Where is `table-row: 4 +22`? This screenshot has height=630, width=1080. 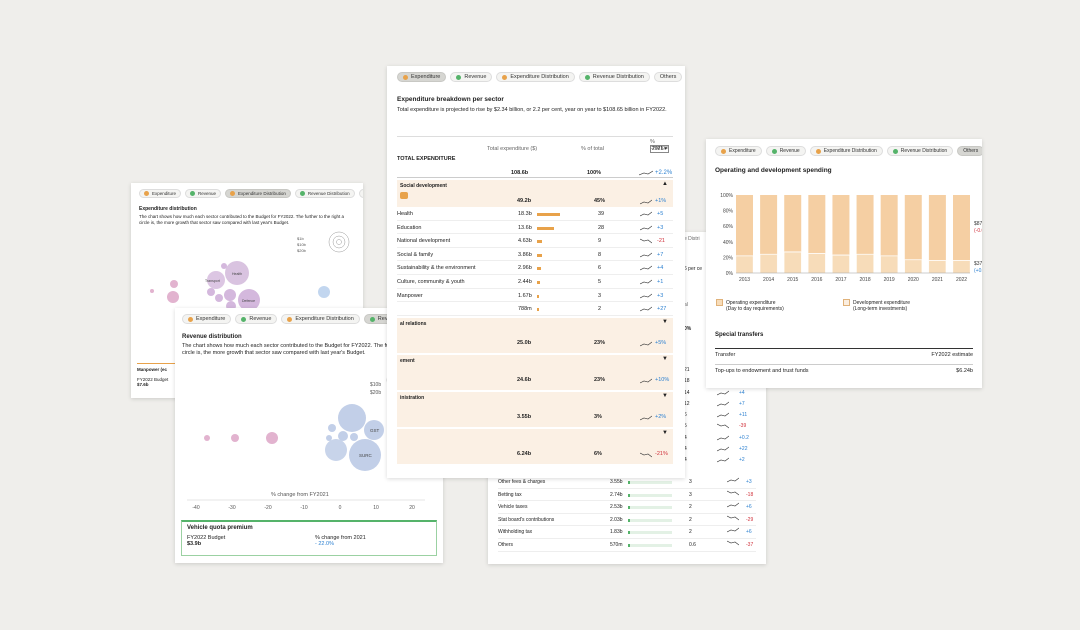
table-row: 4 +22 is located at coordinates (724, 450).